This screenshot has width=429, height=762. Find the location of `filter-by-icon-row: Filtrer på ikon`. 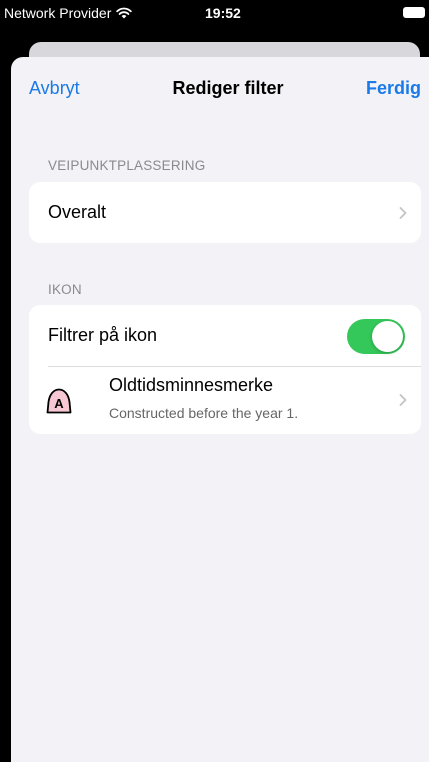

filter-by-icon-row: Filtrer på ikon is located at coordinates (225, 335).